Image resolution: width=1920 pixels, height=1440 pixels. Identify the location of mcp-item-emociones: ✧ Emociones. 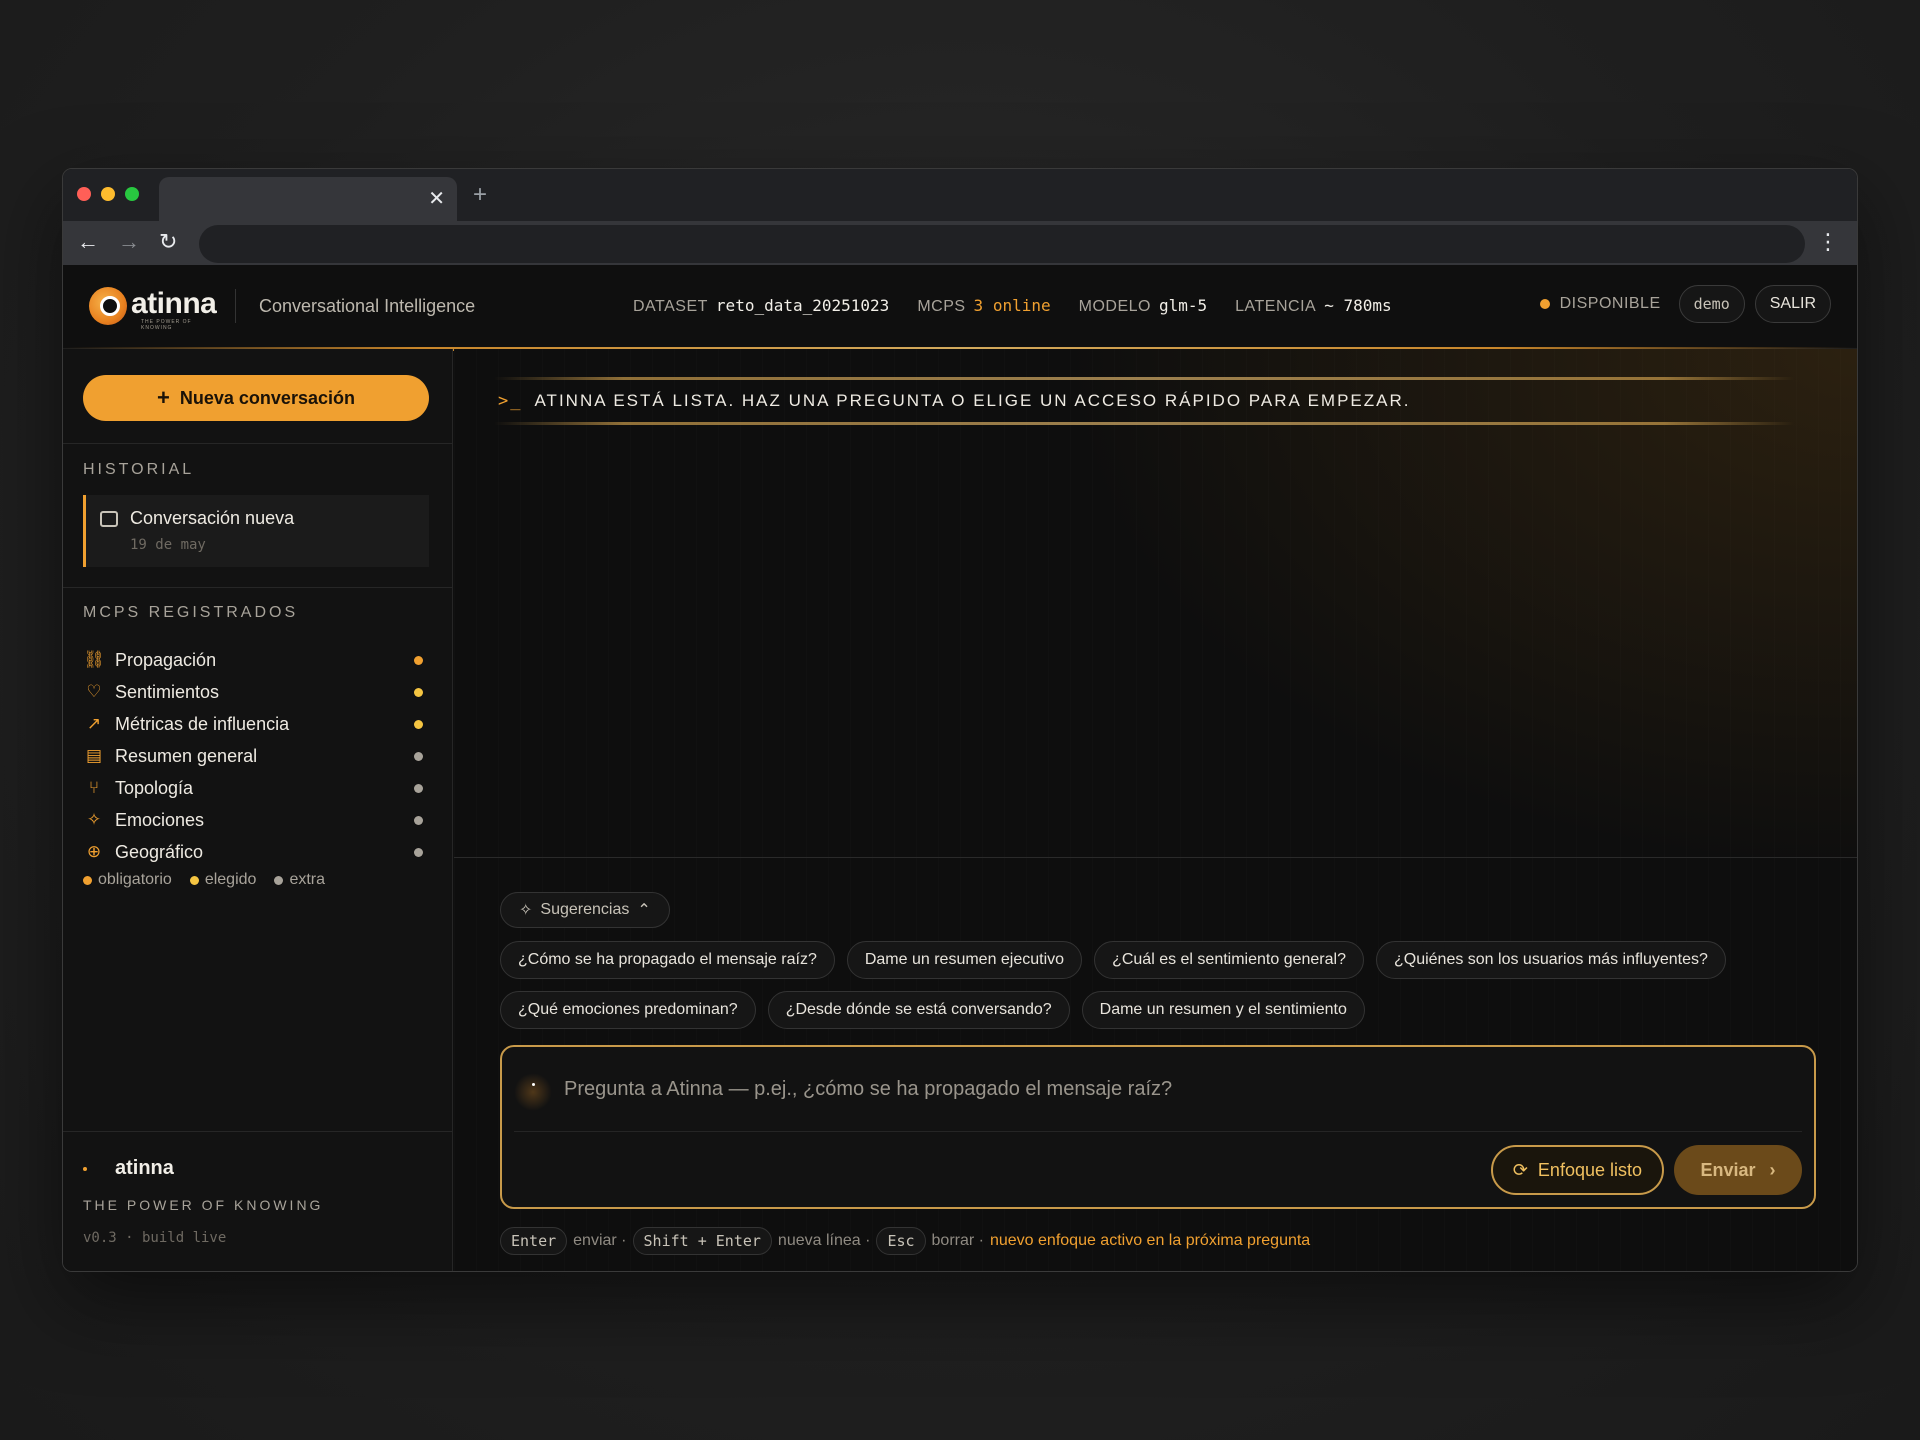
(256, 820).